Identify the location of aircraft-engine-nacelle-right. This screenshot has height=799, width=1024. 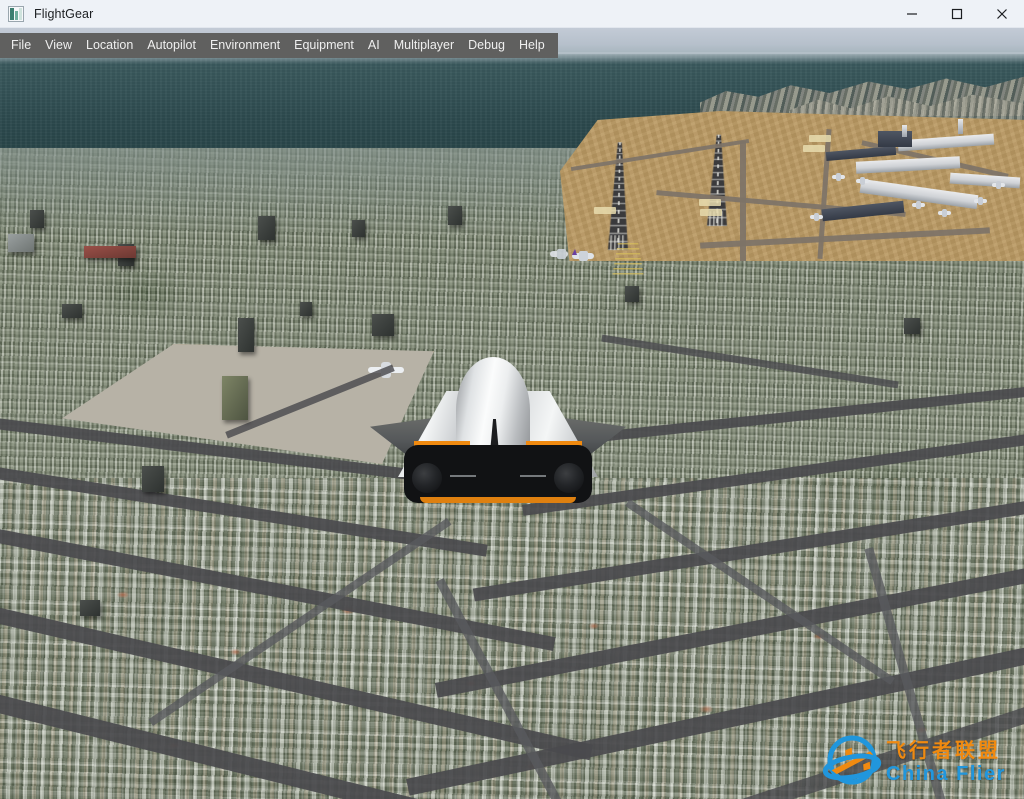
(569, 478).